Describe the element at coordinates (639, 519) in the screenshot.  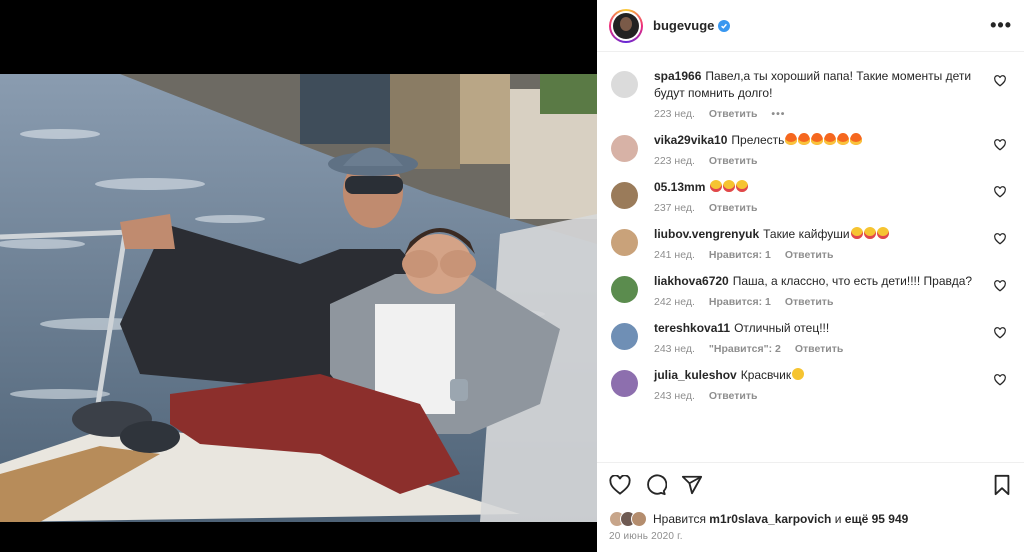
I see `liker-avatar` at that location.